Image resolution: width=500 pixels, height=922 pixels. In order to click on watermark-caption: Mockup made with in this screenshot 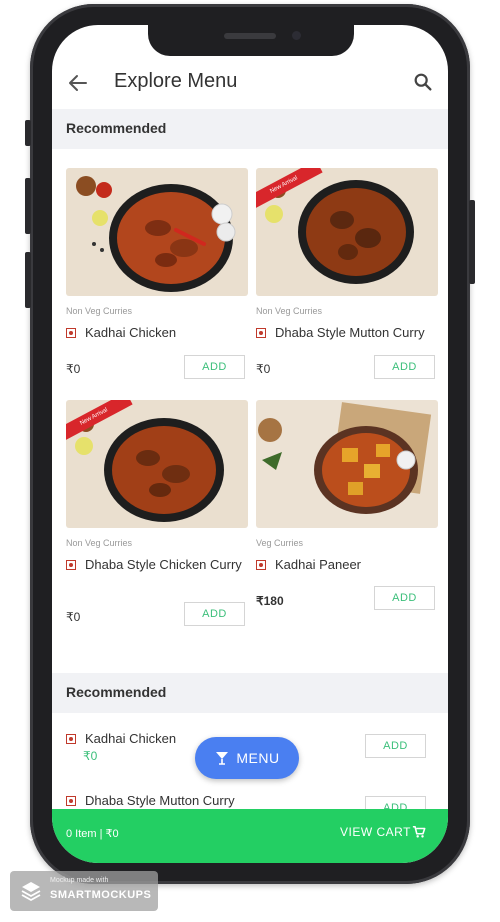, I will do `click(79, 880)`.